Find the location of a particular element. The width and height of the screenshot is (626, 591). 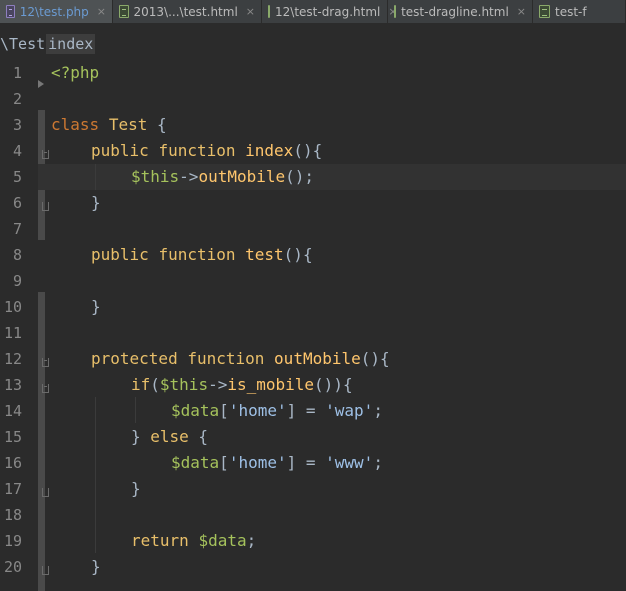

line-number: 1 is located at coordinates (17, 73).